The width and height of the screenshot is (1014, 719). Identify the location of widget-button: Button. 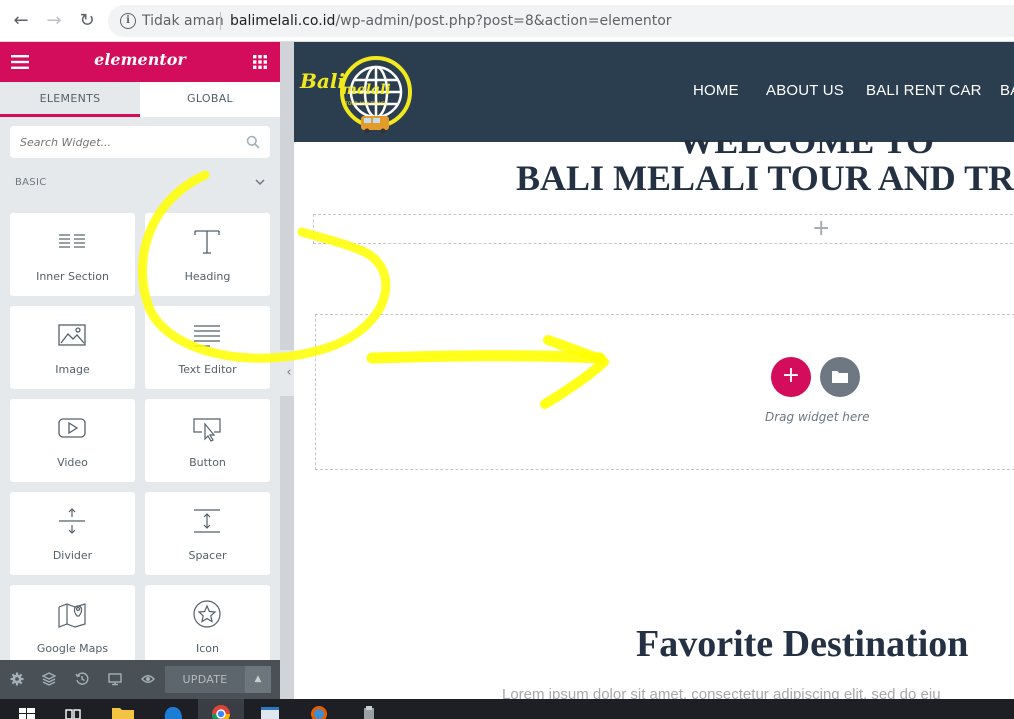
(207, 440).